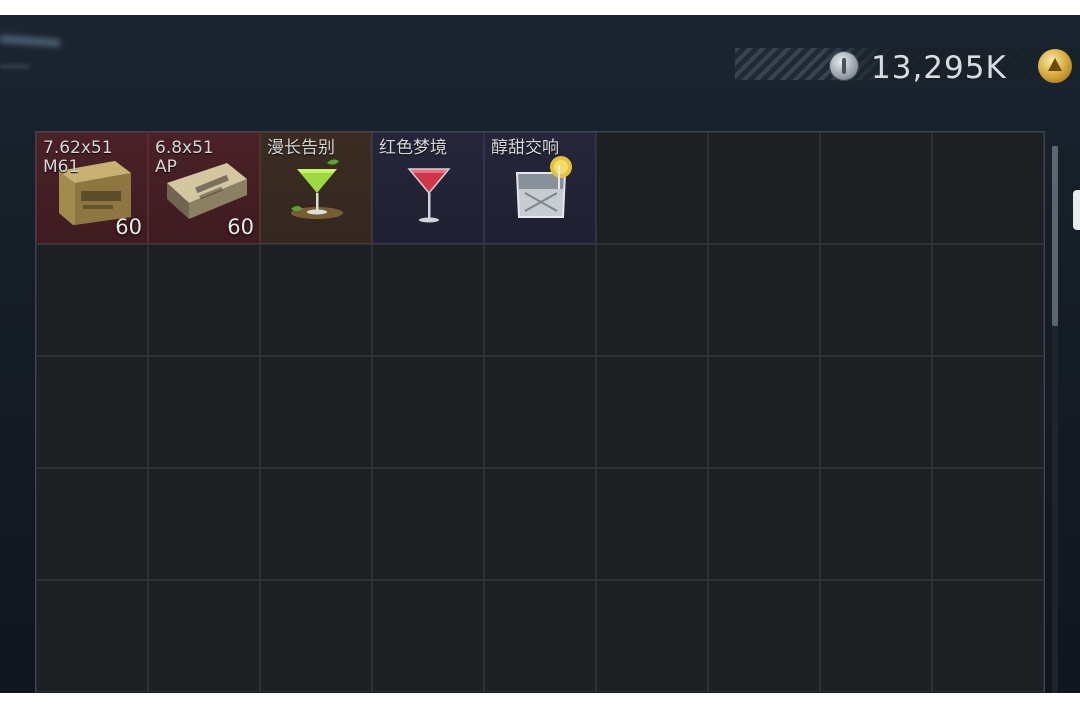 The width and height of the screenshot is (1080, 705). I want to click on item-name: 醇甜交响, so click(525, 148).